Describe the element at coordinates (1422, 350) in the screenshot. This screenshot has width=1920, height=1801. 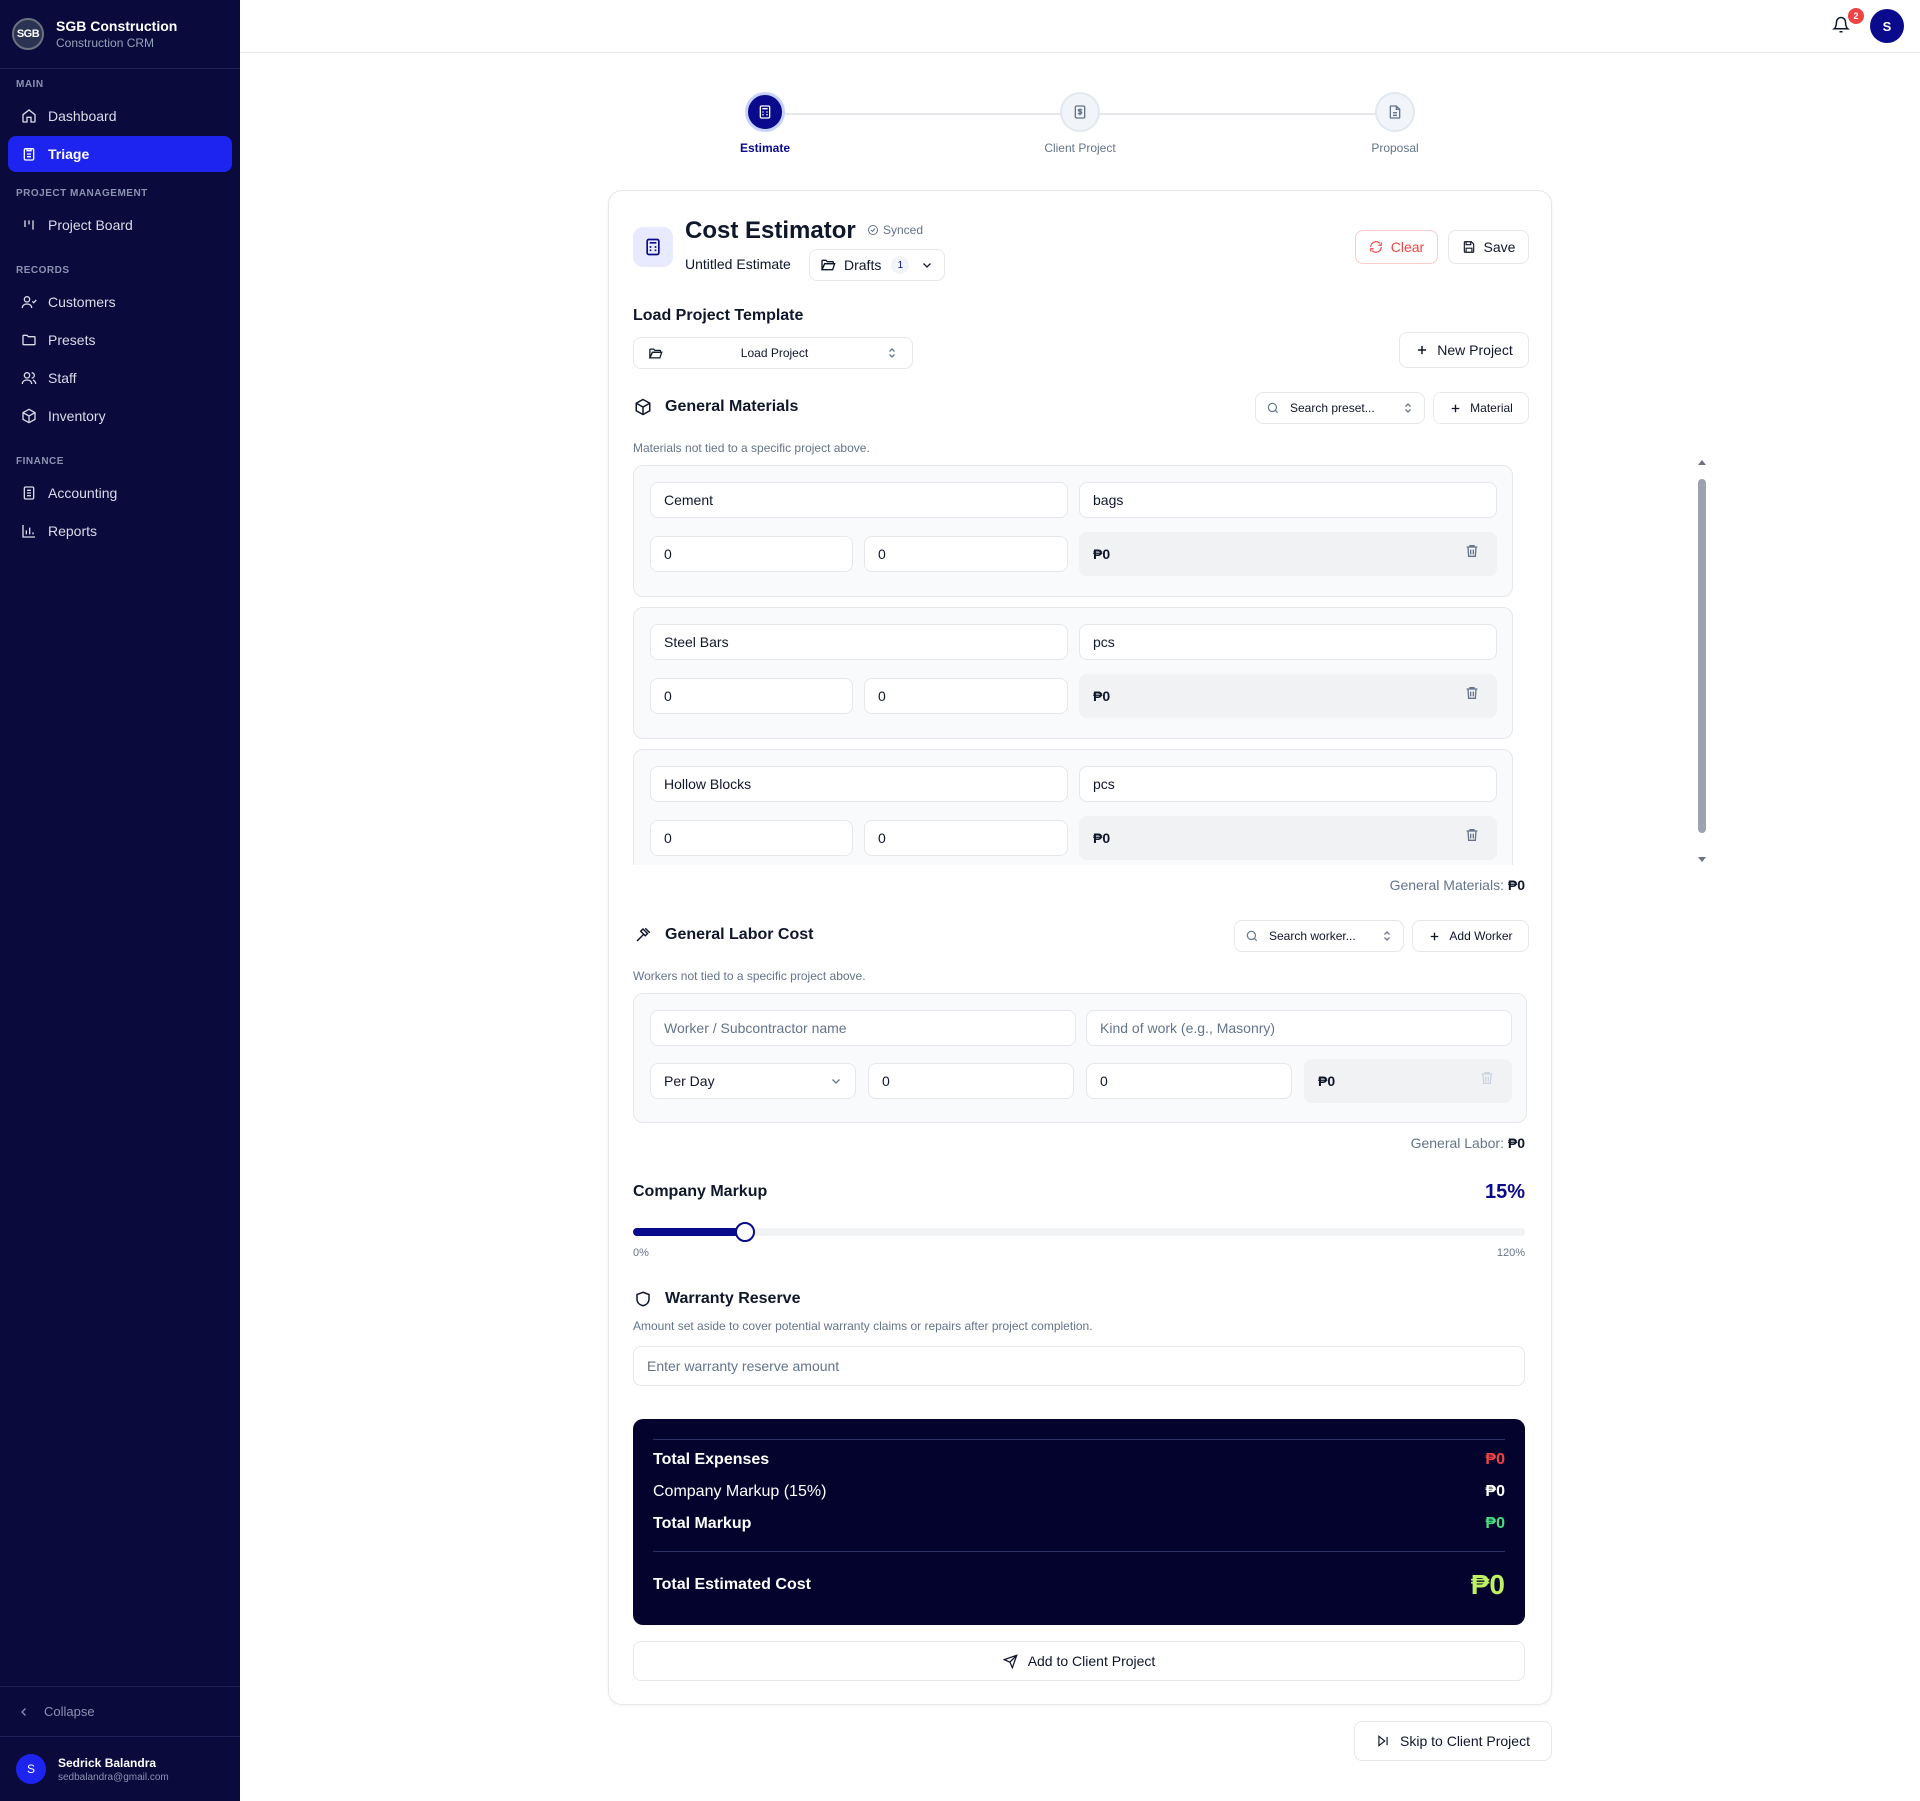
I see `plus-icon` at that location.